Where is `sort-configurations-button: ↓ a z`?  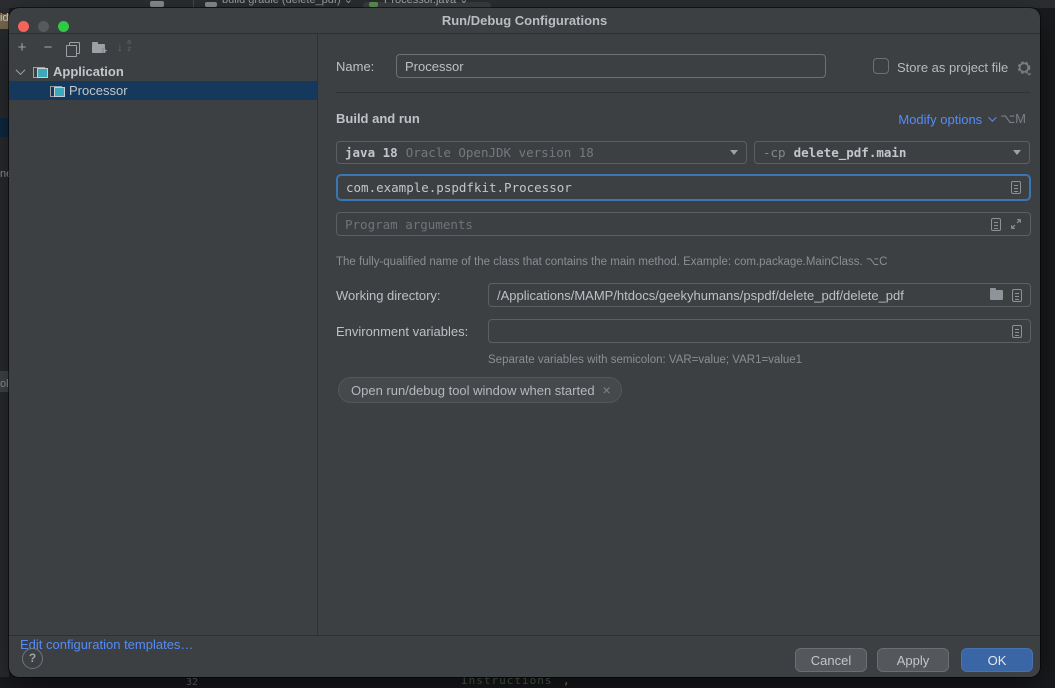
sort-configurations-button: ↓ a z is located at coordinates (124, 47).